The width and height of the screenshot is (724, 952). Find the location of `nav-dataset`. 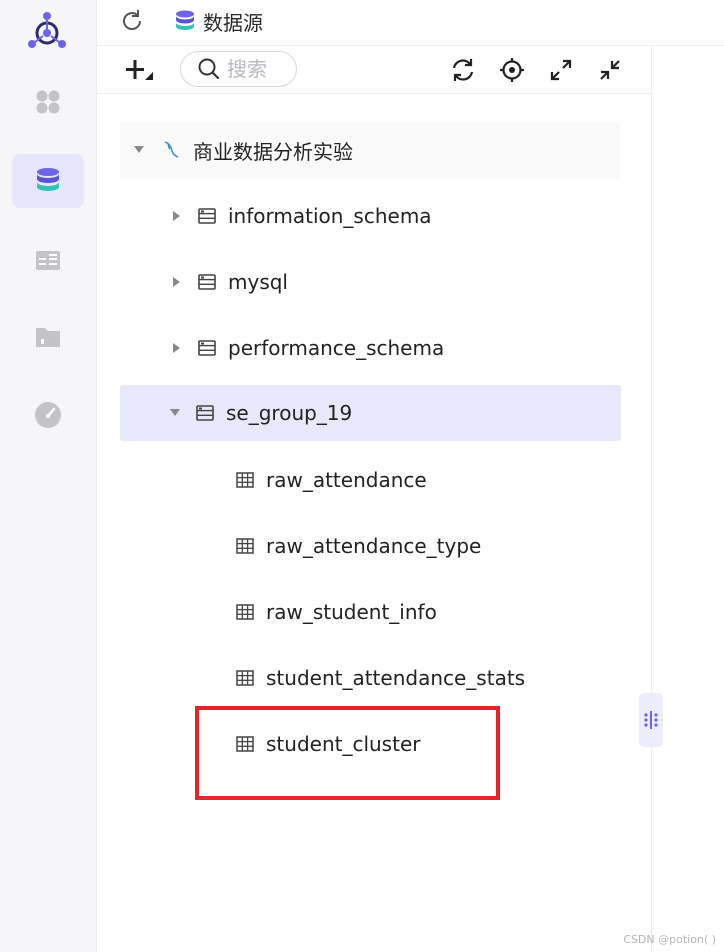

nav-dataset is located at coordinates (48, 260).